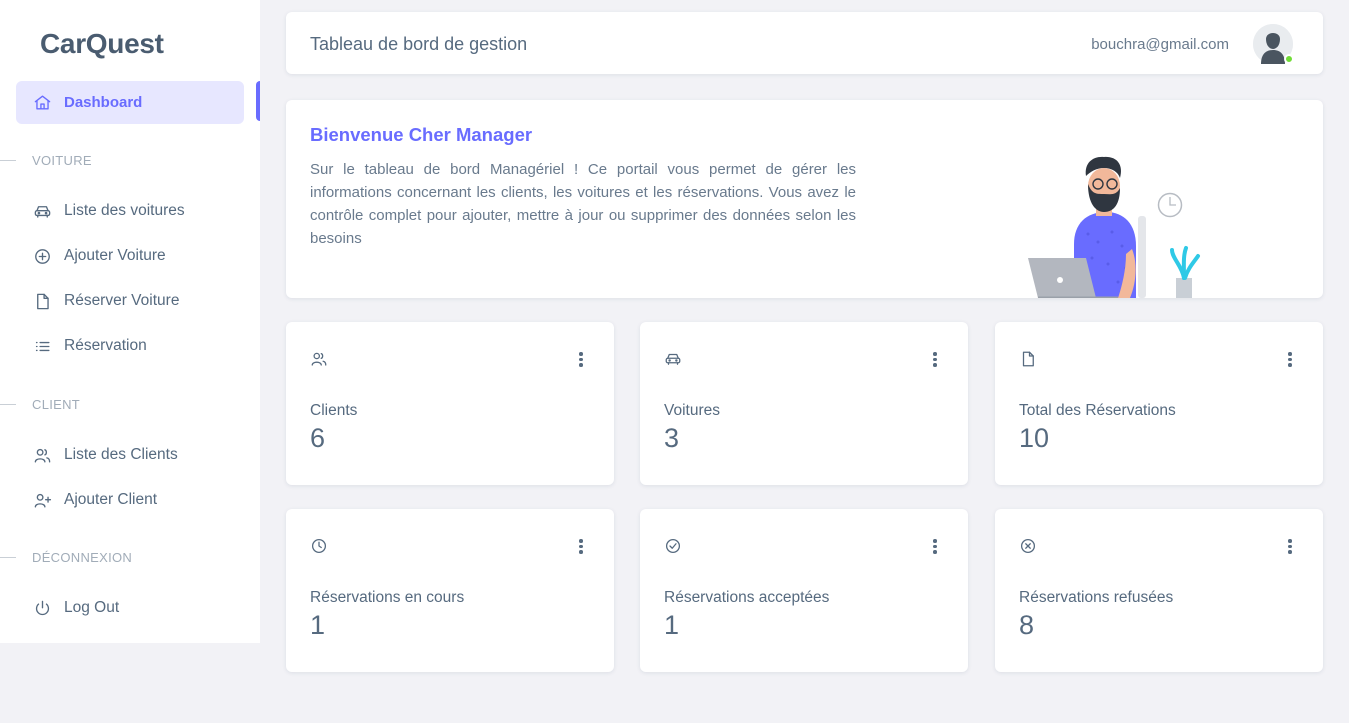  Describe the element at coordinates (42, 346) in the screenshot. I see `list-icon` at that location.